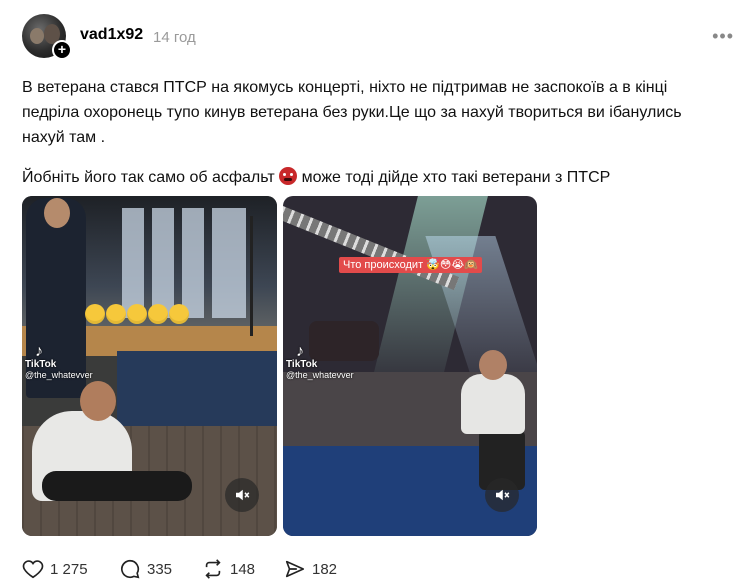 This screenshot has width=740, height=587. What do you see at coordinates (456, 177) in the screenshot?
I see `post-text-part-2: може тоді дійде хто такі ветерани з ПТСР` at bounding box center [456, 177].